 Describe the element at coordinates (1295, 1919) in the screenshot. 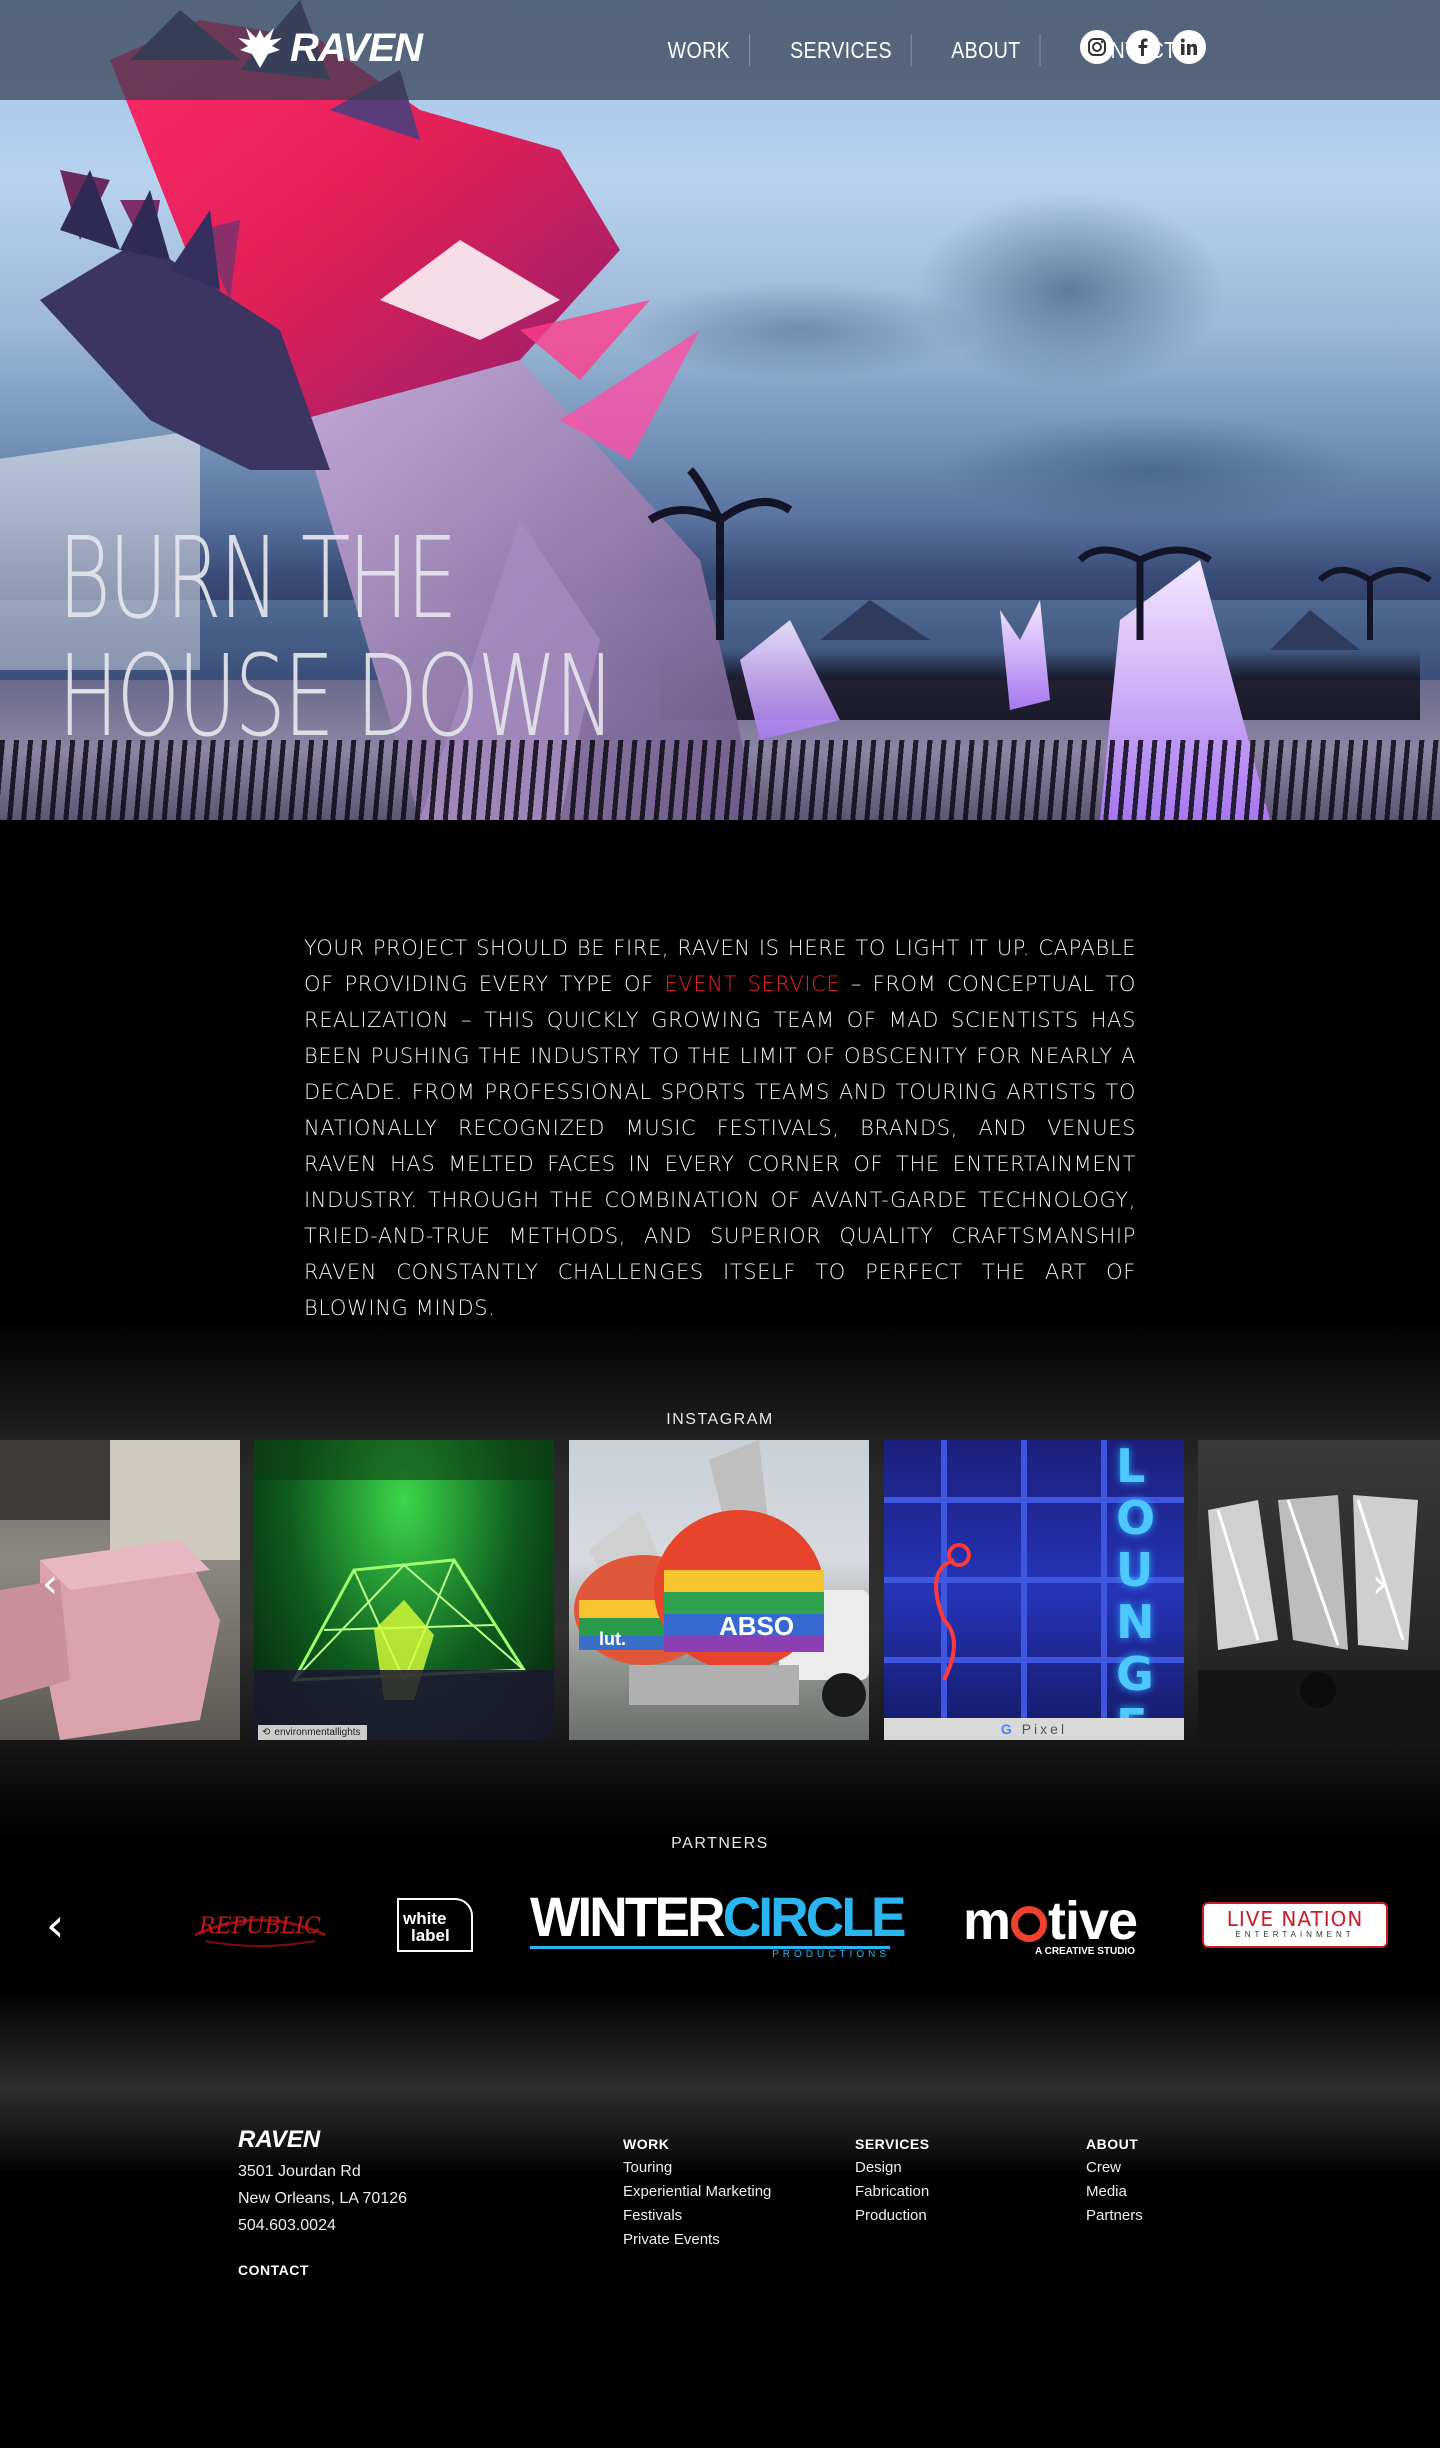

I see `livenation-text: LIVE NATION` at that location.